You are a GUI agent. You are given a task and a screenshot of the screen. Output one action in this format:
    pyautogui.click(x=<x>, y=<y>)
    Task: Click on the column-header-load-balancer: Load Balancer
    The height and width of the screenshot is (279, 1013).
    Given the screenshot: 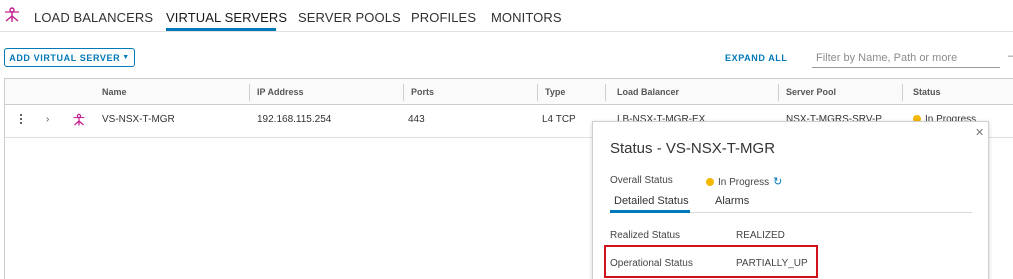 What is the action you would take?
    pyautogui.click(x=648, y=92)
    